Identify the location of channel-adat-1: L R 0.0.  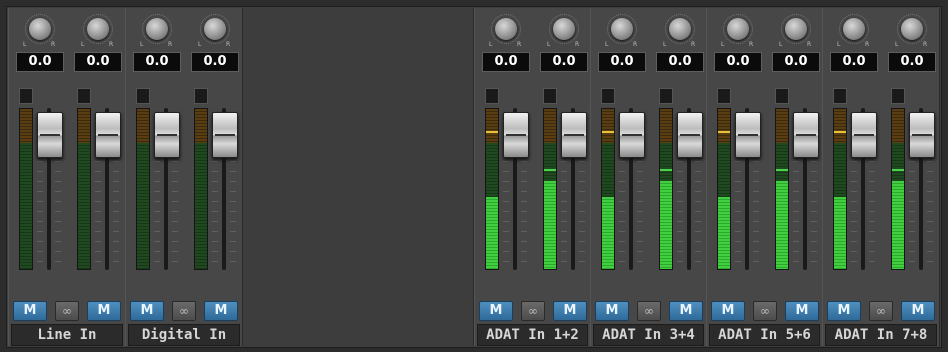
(506, 153).